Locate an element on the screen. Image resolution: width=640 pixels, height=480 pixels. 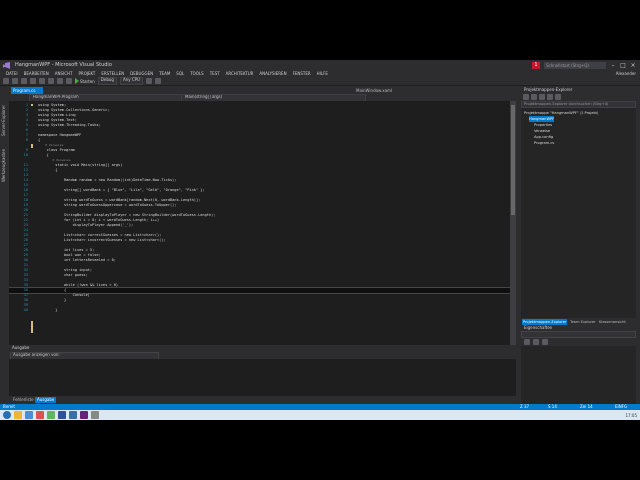
line-number: 40 is located at coordinates (25, 310).